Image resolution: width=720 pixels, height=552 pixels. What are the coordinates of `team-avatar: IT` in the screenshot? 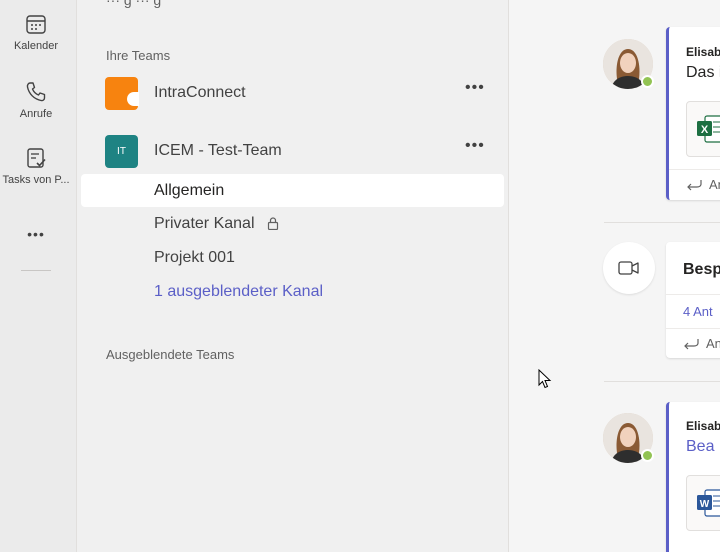 It's located at (121, 151).